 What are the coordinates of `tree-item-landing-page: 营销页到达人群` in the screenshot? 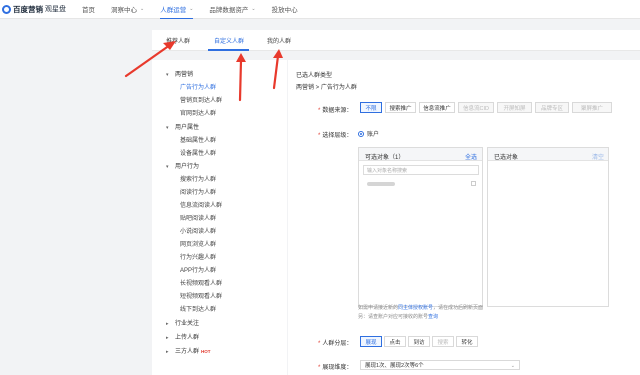 It's located at (201, 99).